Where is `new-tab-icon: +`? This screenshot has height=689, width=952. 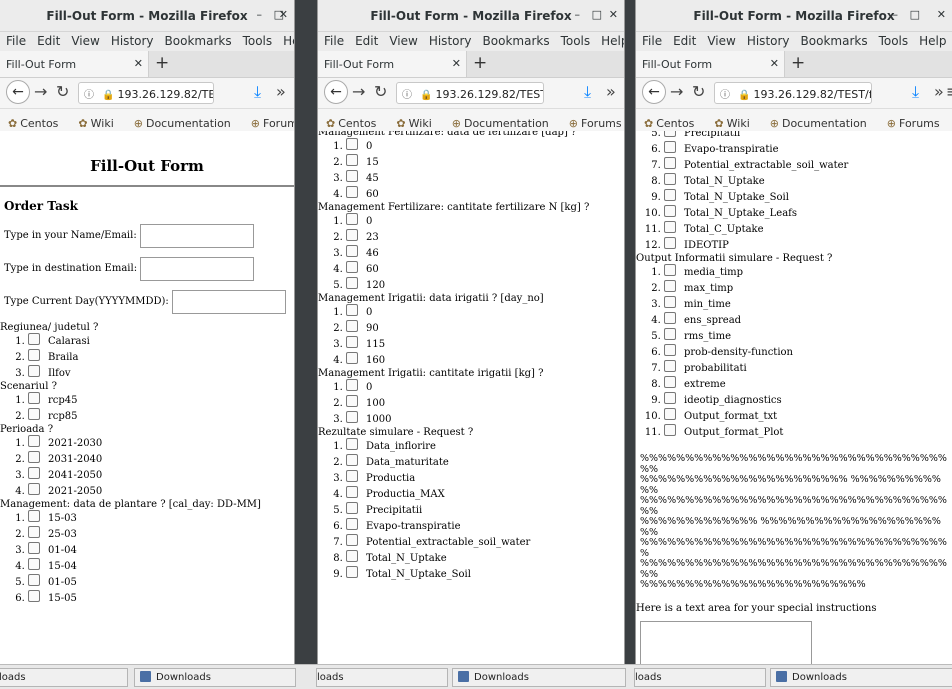
new-tab-icon: + is located at coordinates (798, 63).